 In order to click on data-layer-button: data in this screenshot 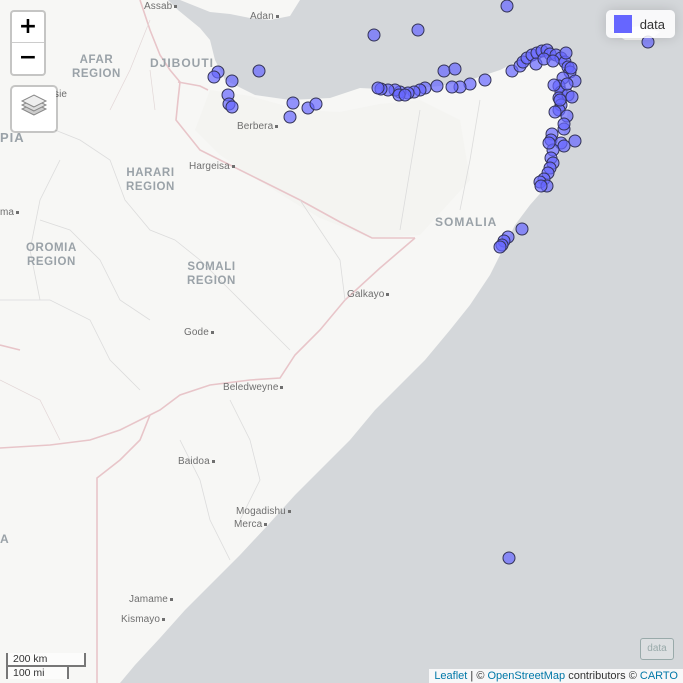, I will do `click(657, 649)`.